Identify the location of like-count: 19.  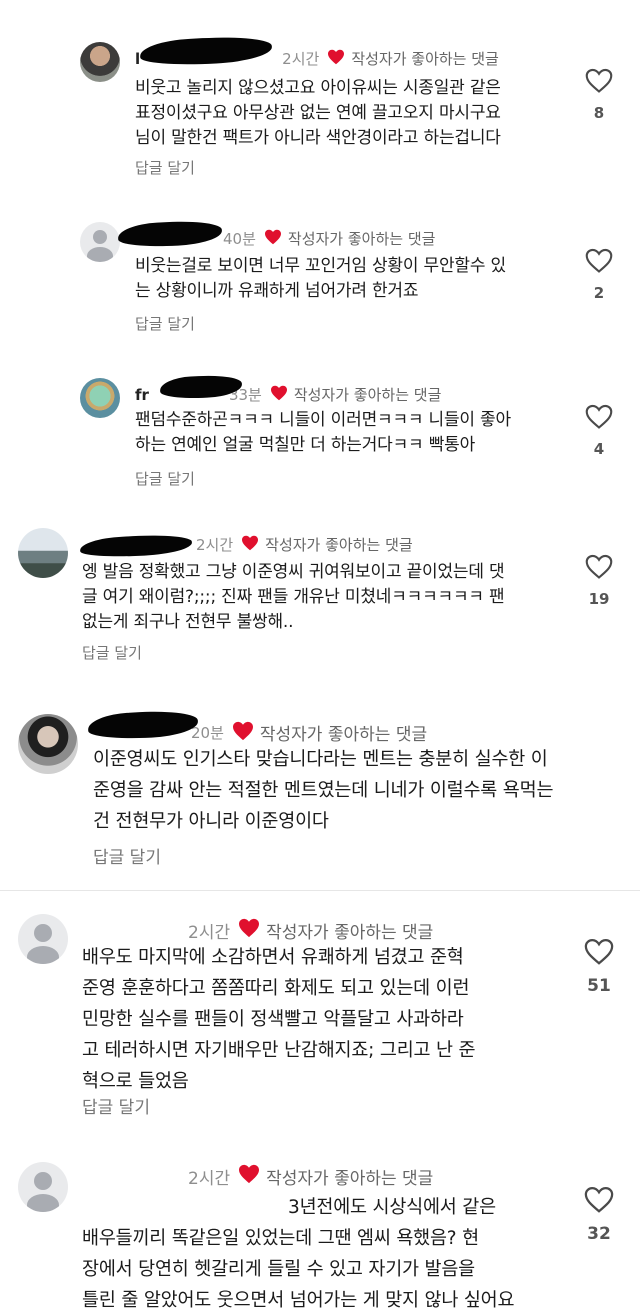
(599, 599).